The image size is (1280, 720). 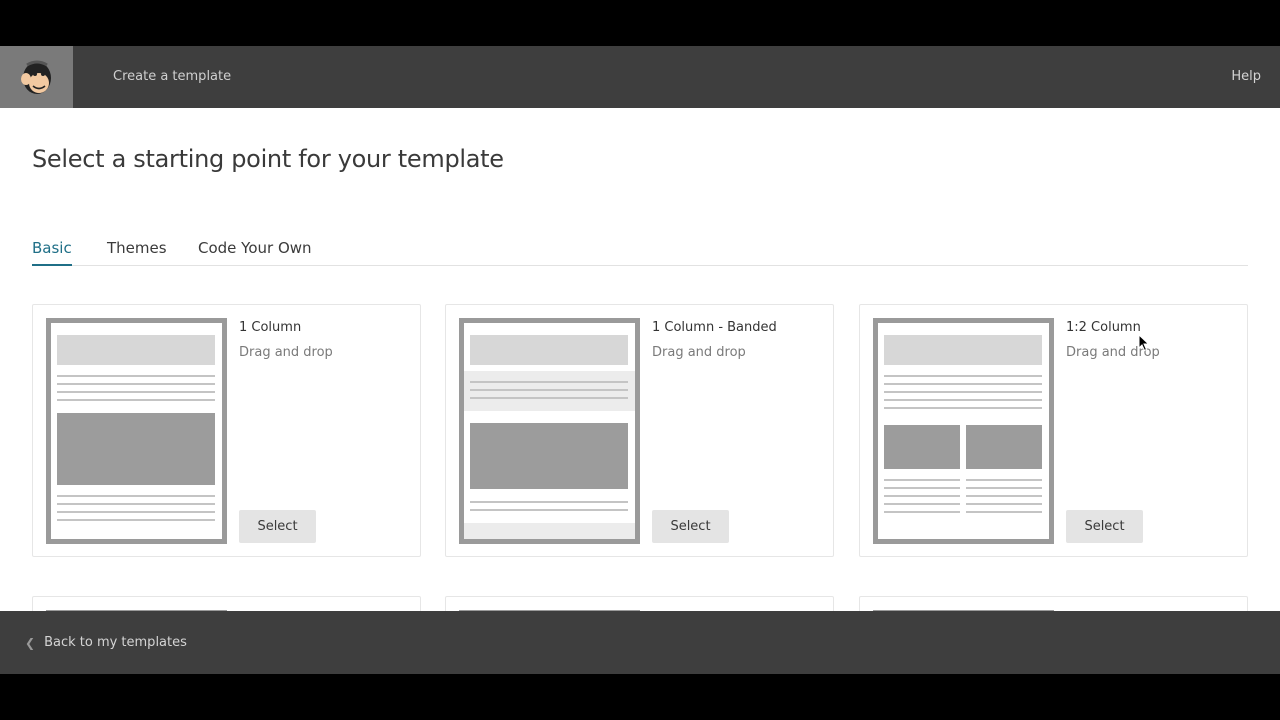 I want to click on template-card-1-2-column: 1:2 Column Drag and drop Select, so click(x=1053, y=430).